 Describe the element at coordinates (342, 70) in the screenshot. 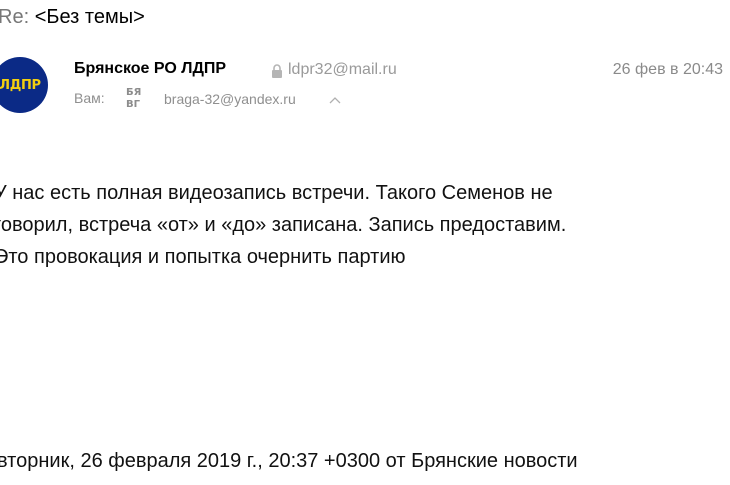

I see `sender-email: ldpr32@mail.ru` at that location.